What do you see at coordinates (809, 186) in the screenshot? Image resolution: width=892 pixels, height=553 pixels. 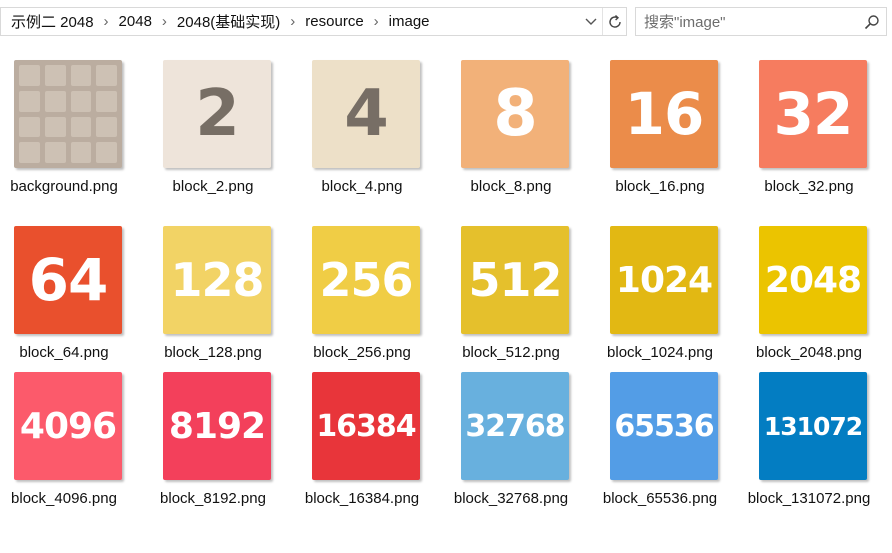 I see `file-name: block_32.png` at bounding box center [809, 186].